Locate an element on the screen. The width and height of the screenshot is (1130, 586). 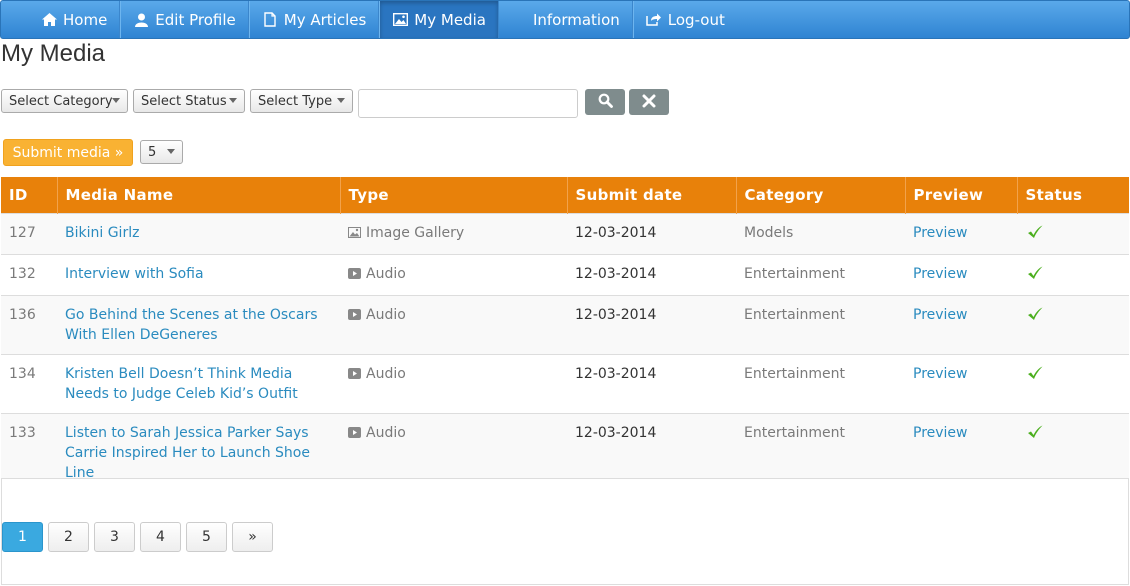
page-button-1: 1 is located at coordinates (22, 537).